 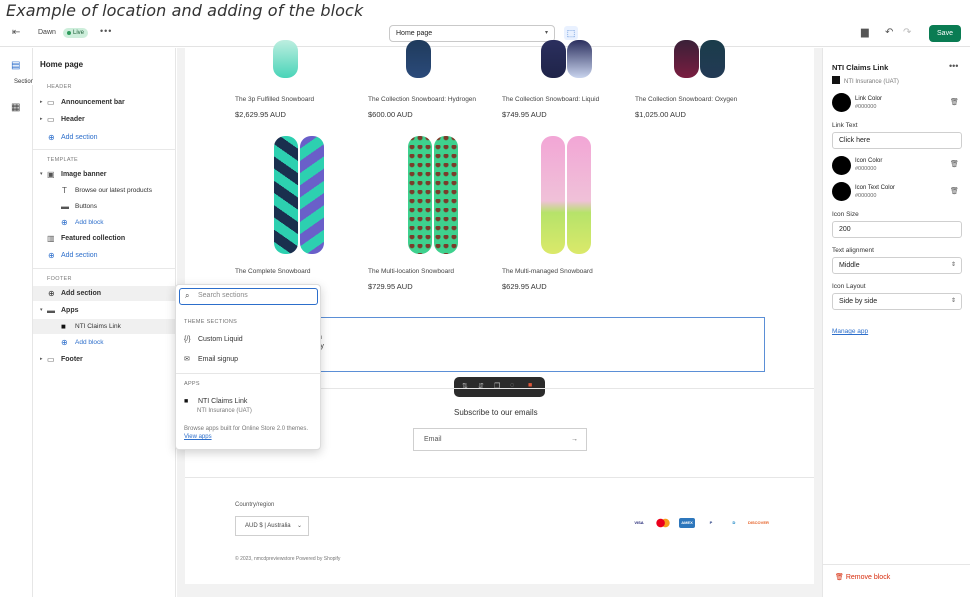 I want to click on product-price: $629.95 AUD, so click(x=524, y=286).